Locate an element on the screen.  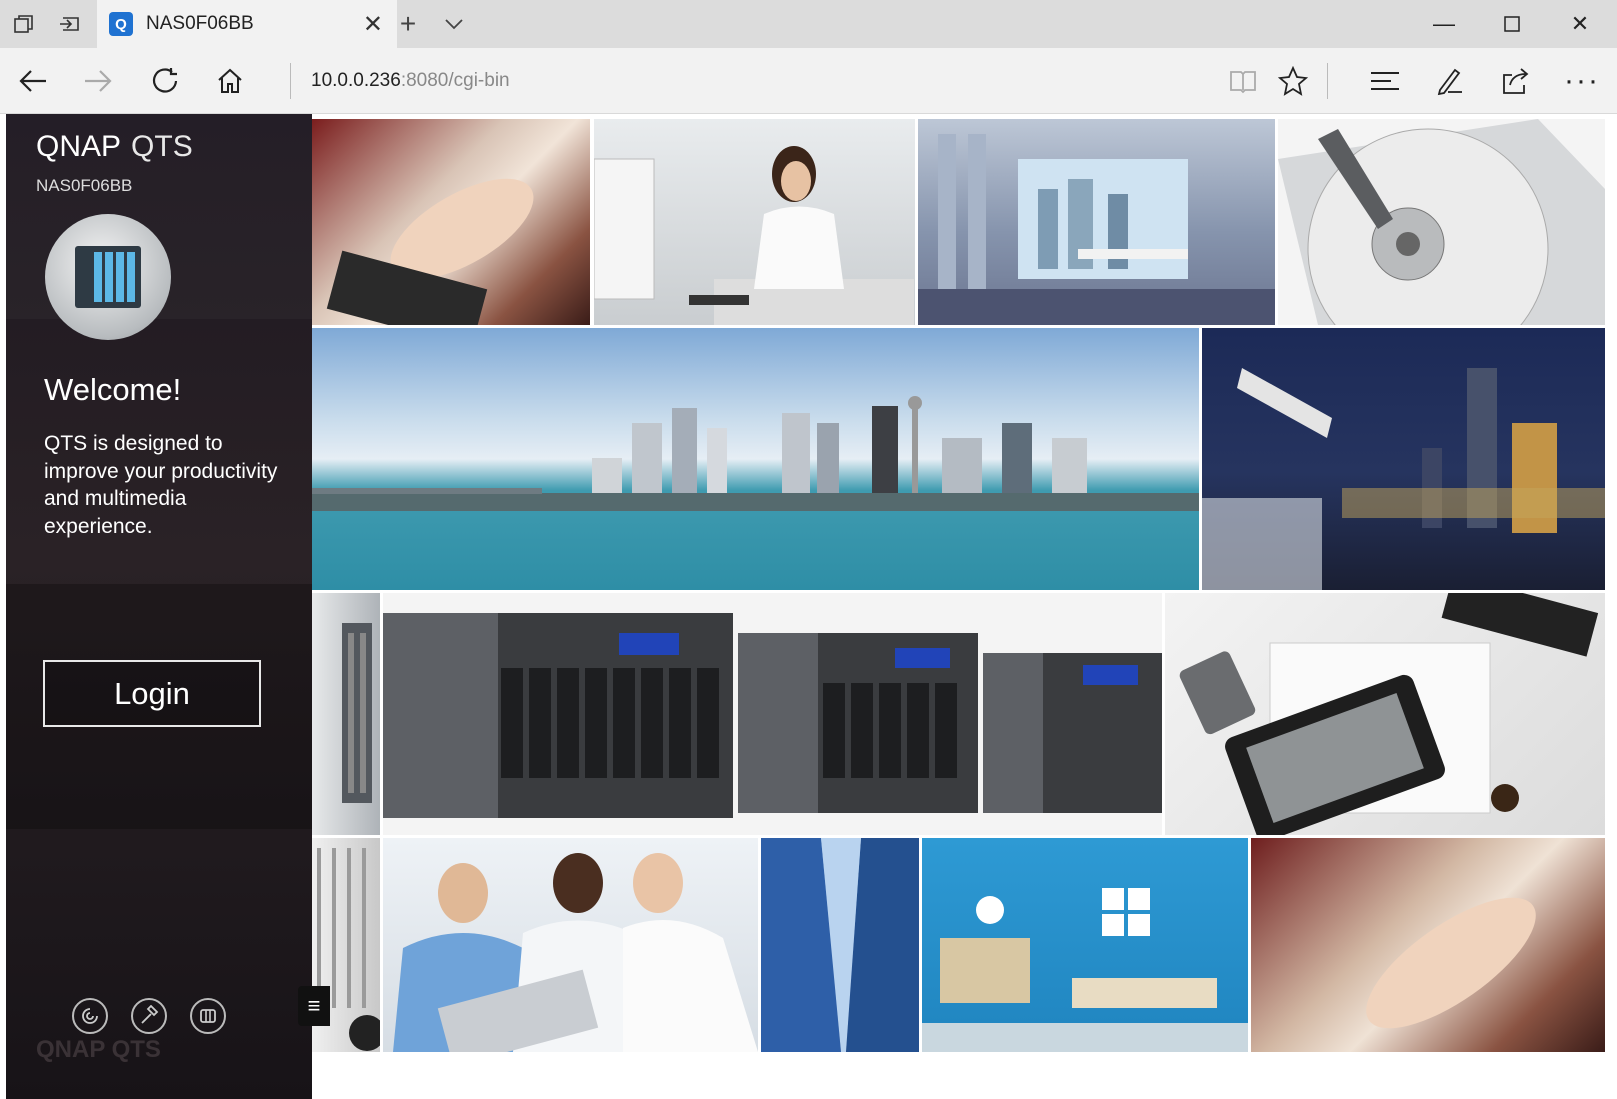
pen-icon is located at coordinates (1450, 81).